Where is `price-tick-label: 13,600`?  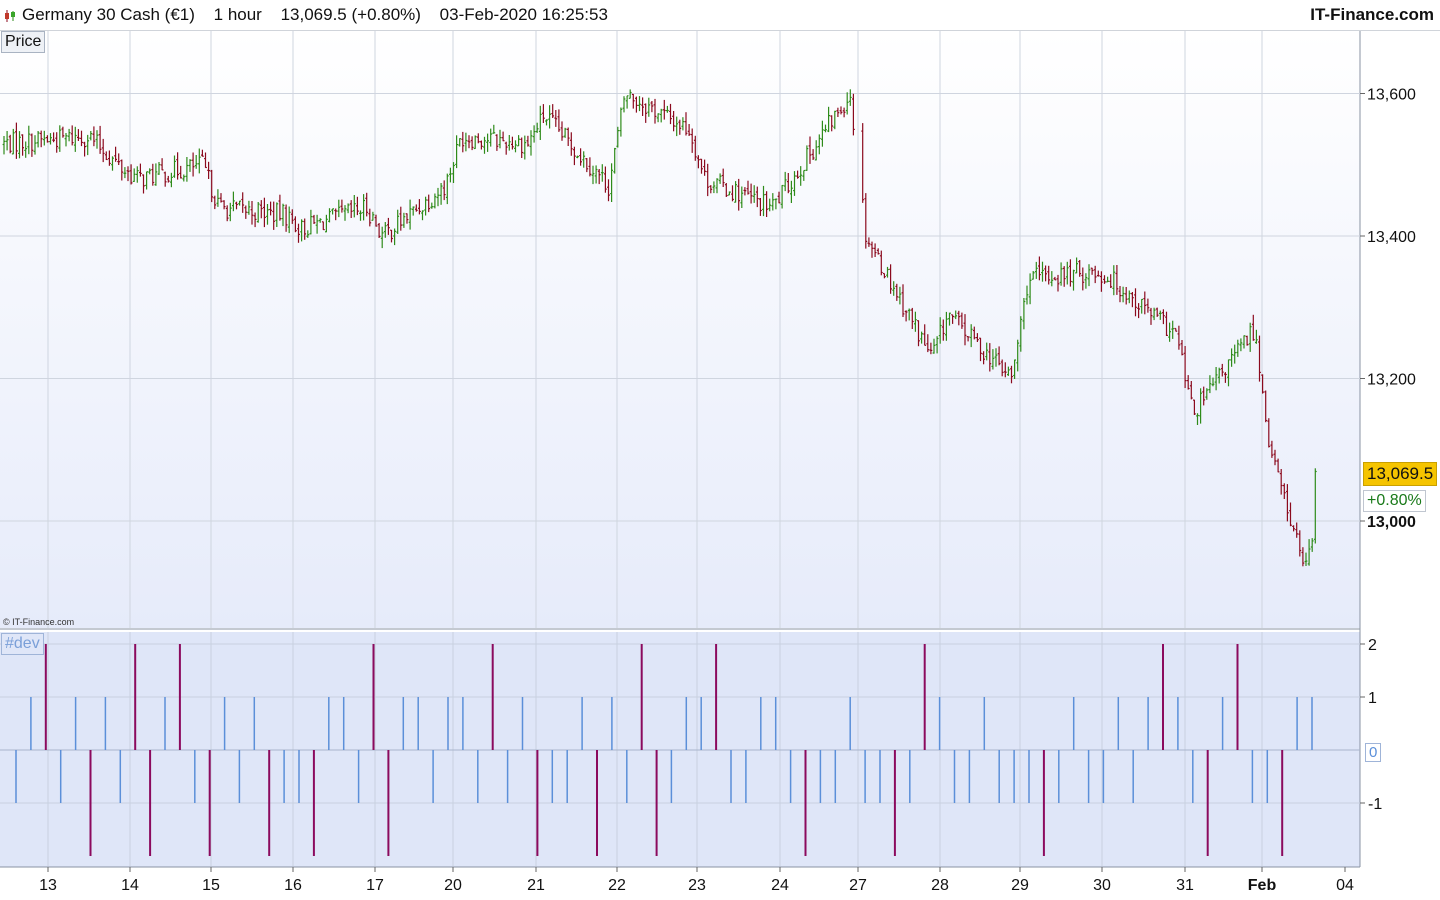
price-tick-label: 13,600 is located at coordinates (1391, 95).